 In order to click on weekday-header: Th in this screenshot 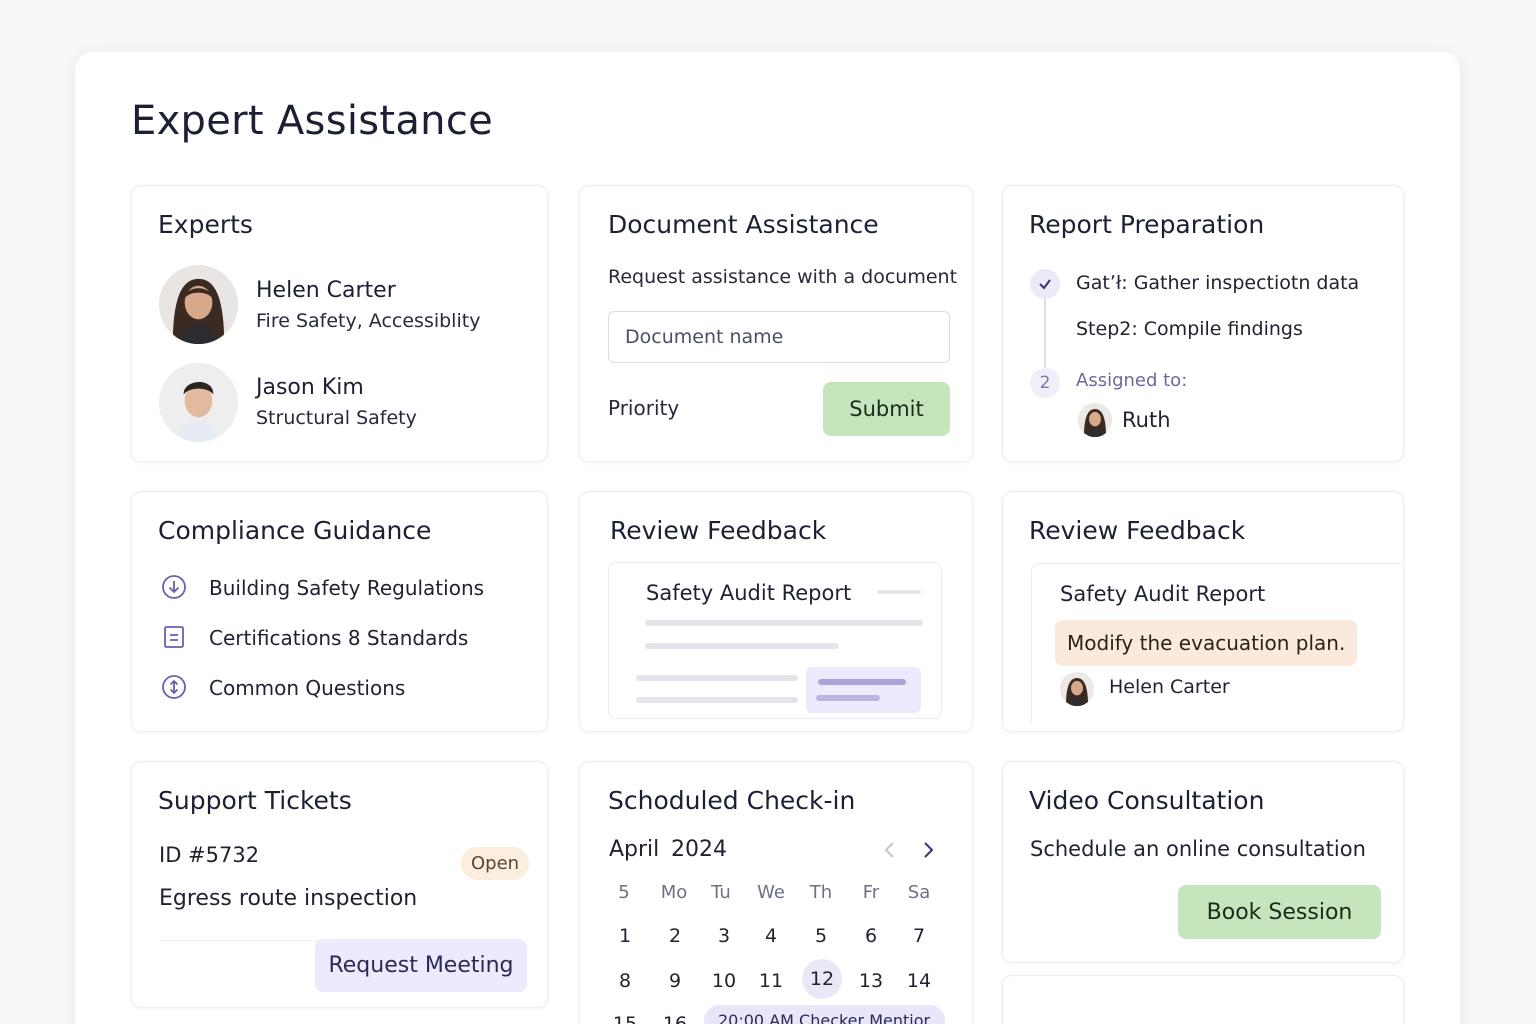, I will do `click(821, 892)`.